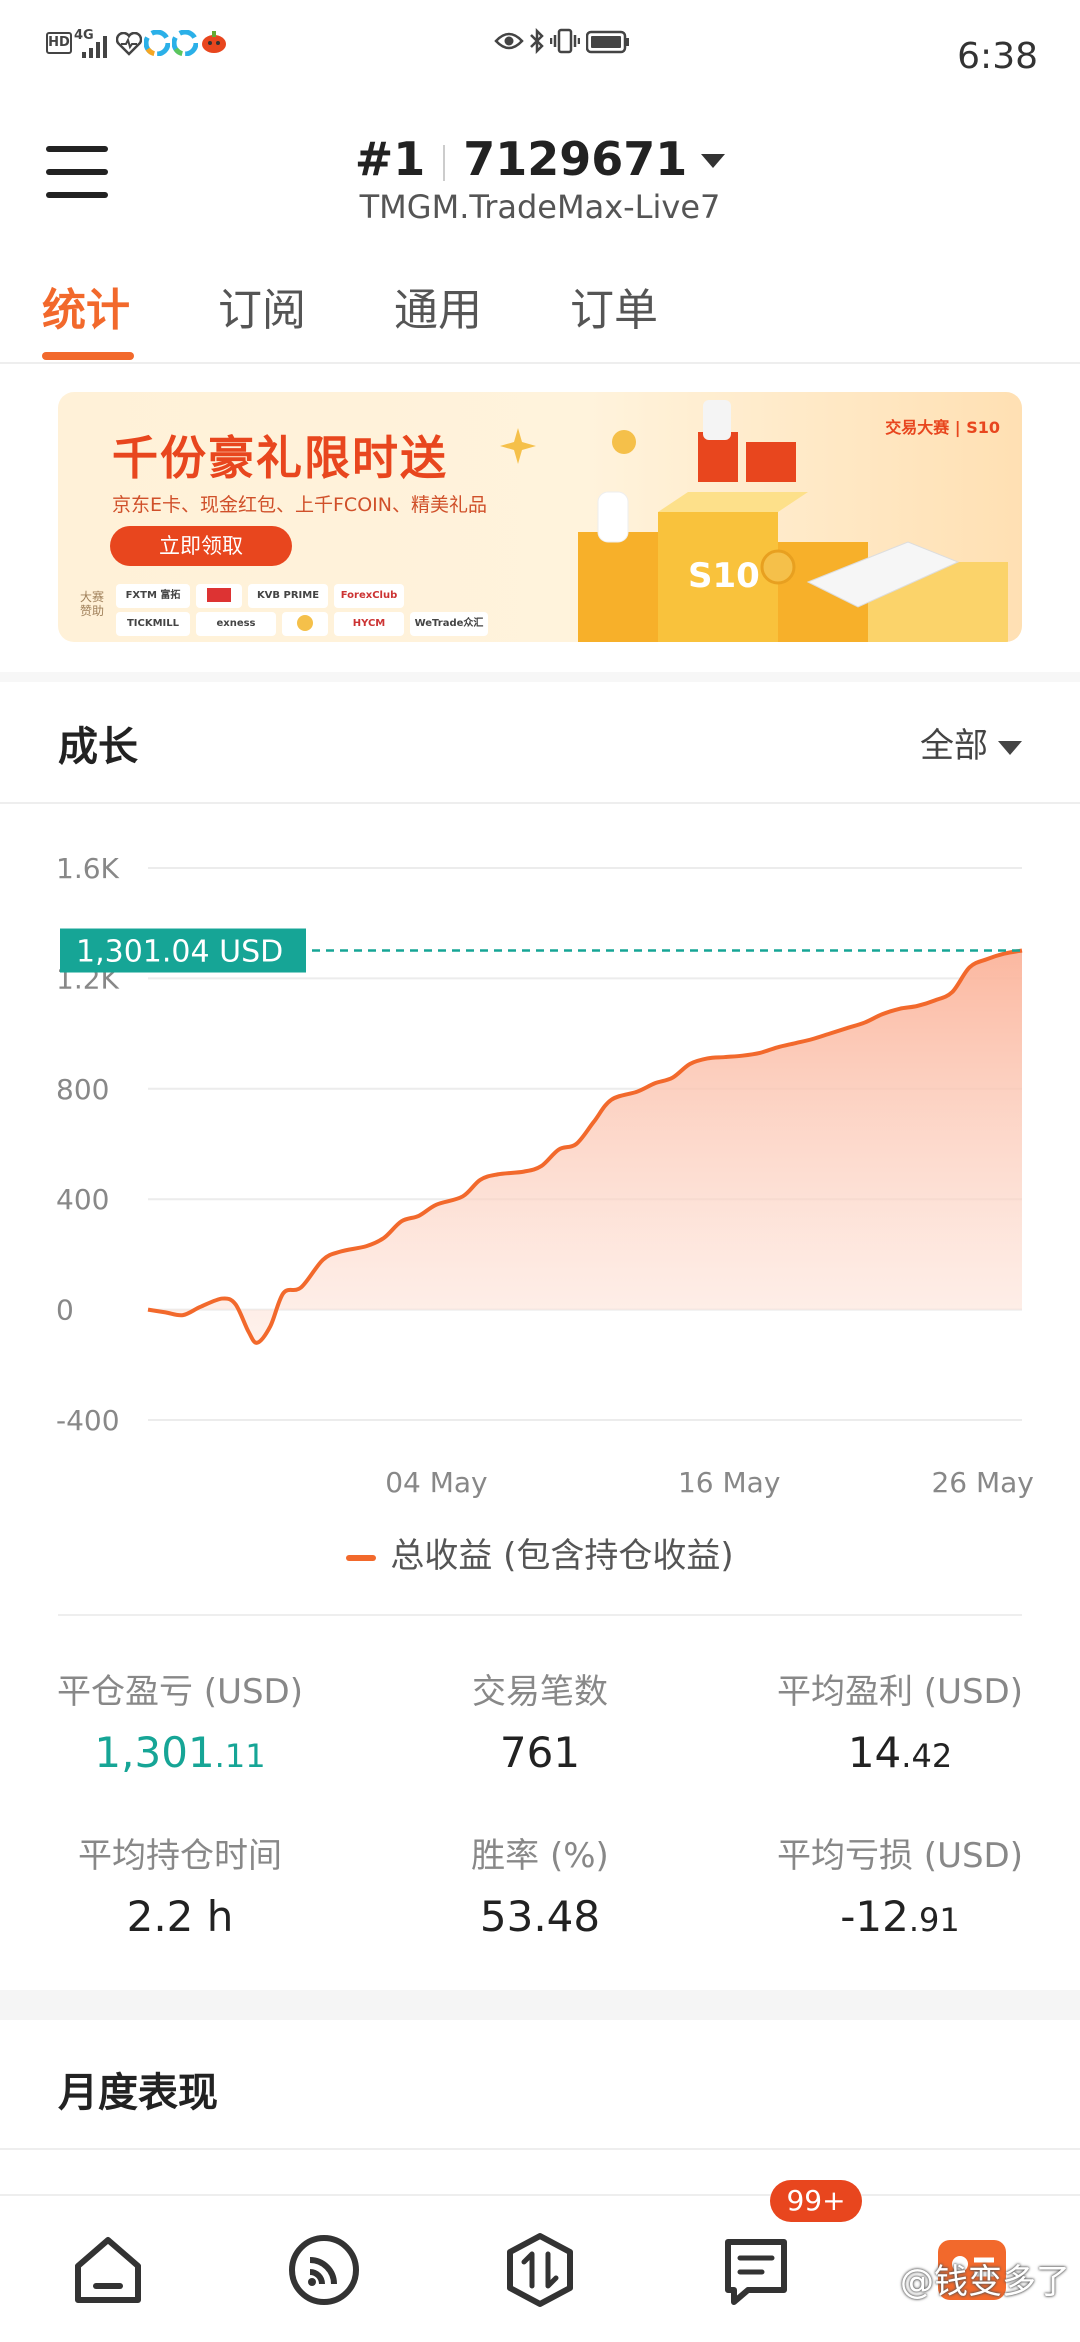  What do you see at coordinates (436, 1482) in the screenshot?
I see `x-tick-label: 04 May` at bounding box center [436, 1482].